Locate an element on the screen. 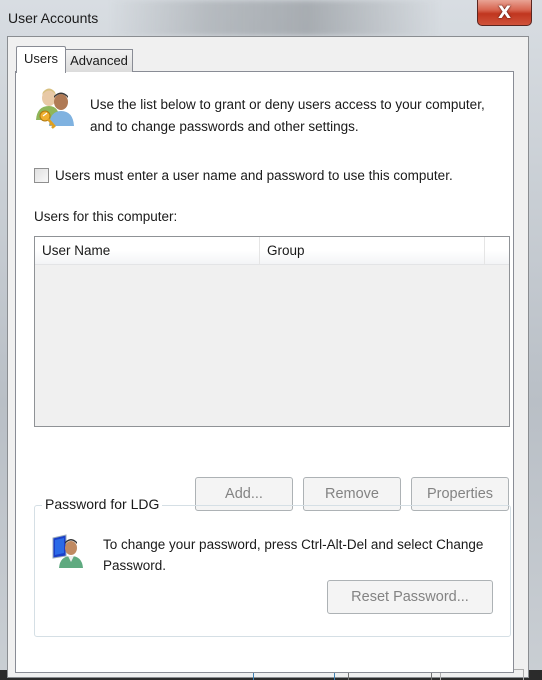  listview-header: User Name Group is located at coordinates (272, 251).